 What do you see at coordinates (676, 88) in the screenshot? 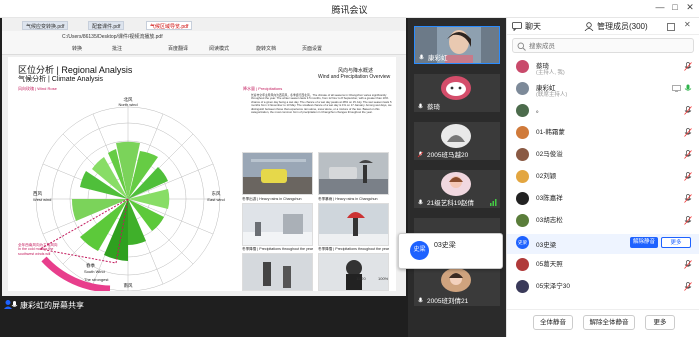
I see `screen-share-icon` at bounding box center [676, 88].